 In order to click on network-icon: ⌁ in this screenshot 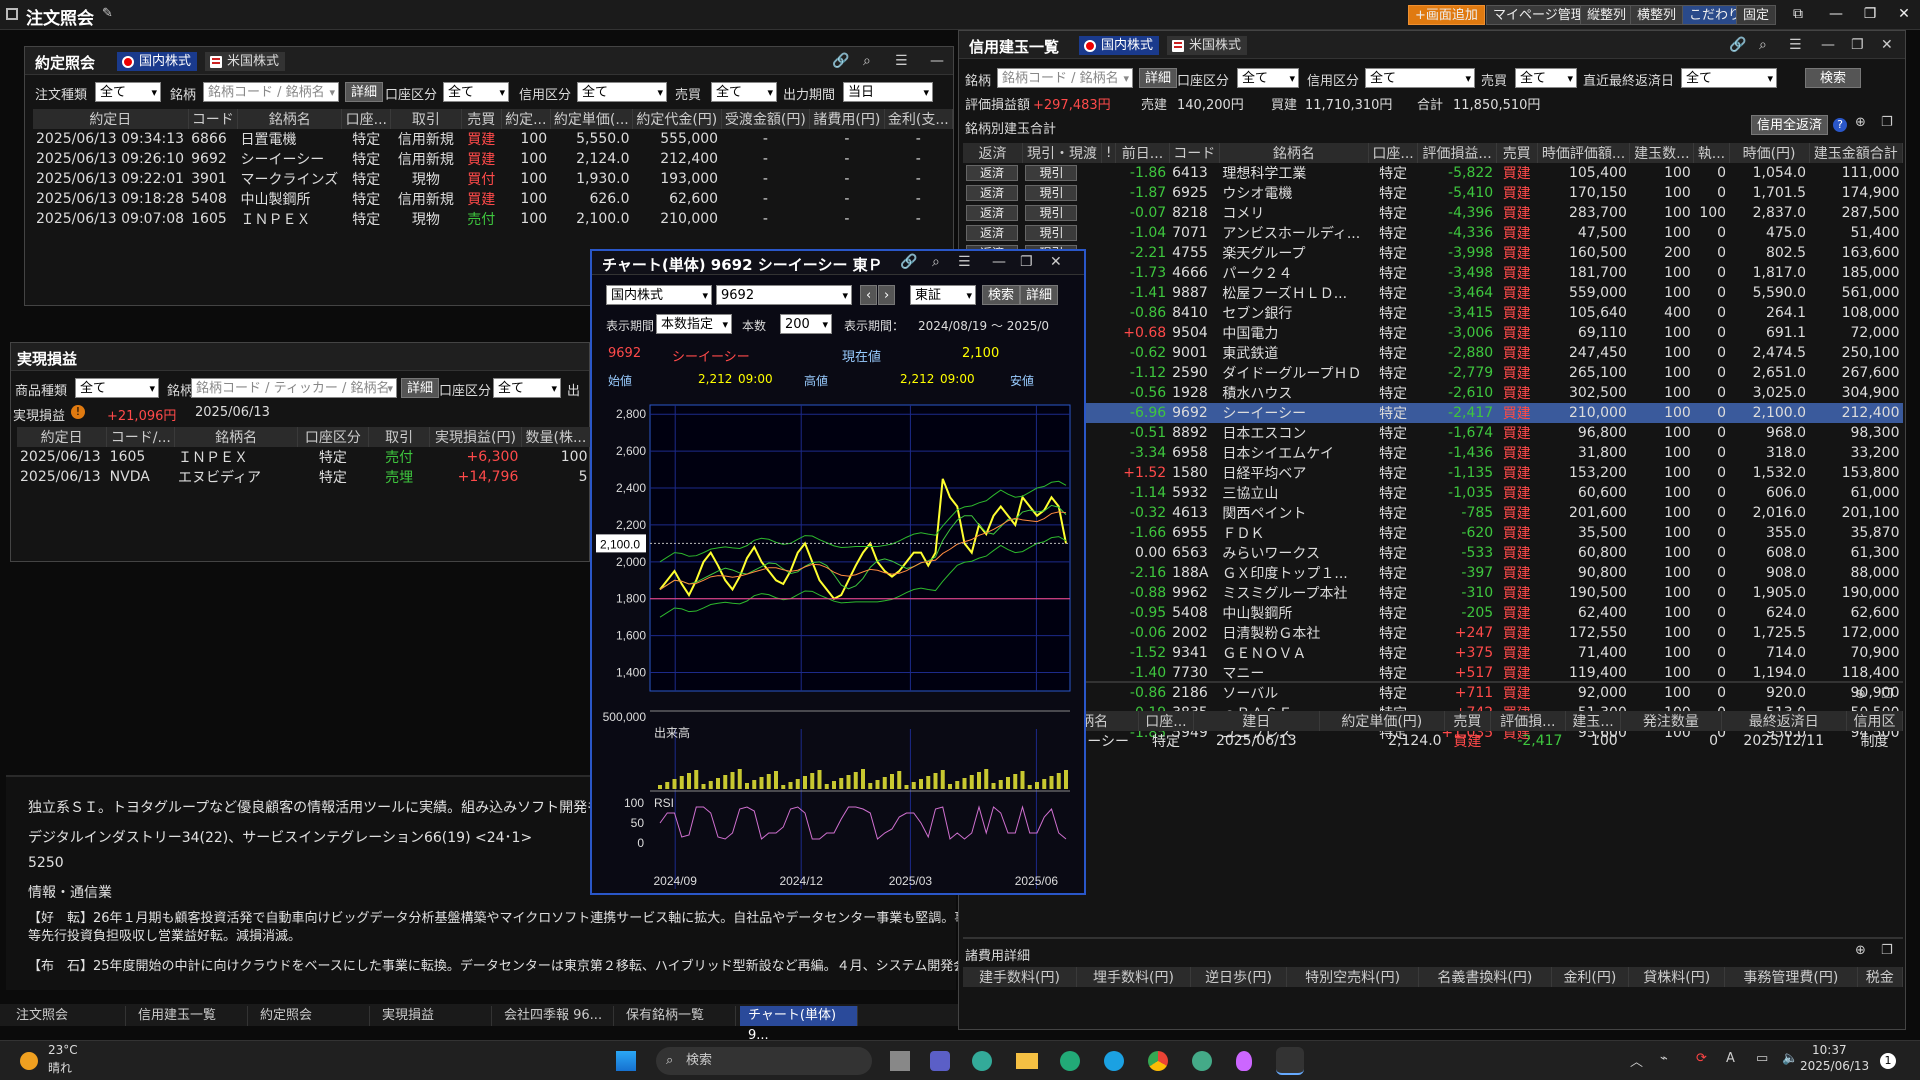, I will do `click(1664, 1058)`.